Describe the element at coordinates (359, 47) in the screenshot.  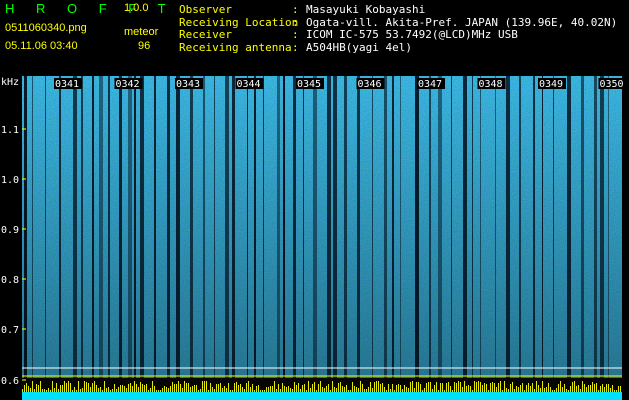
I see `info-value: A504HB(yagi 4el)` at that location.